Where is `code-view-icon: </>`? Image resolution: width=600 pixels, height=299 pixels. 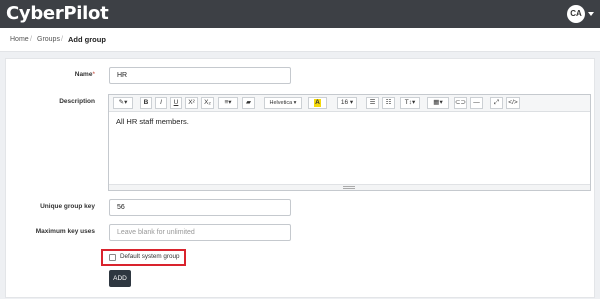 code-view-icon: </> is located at coordinates (513, 103).